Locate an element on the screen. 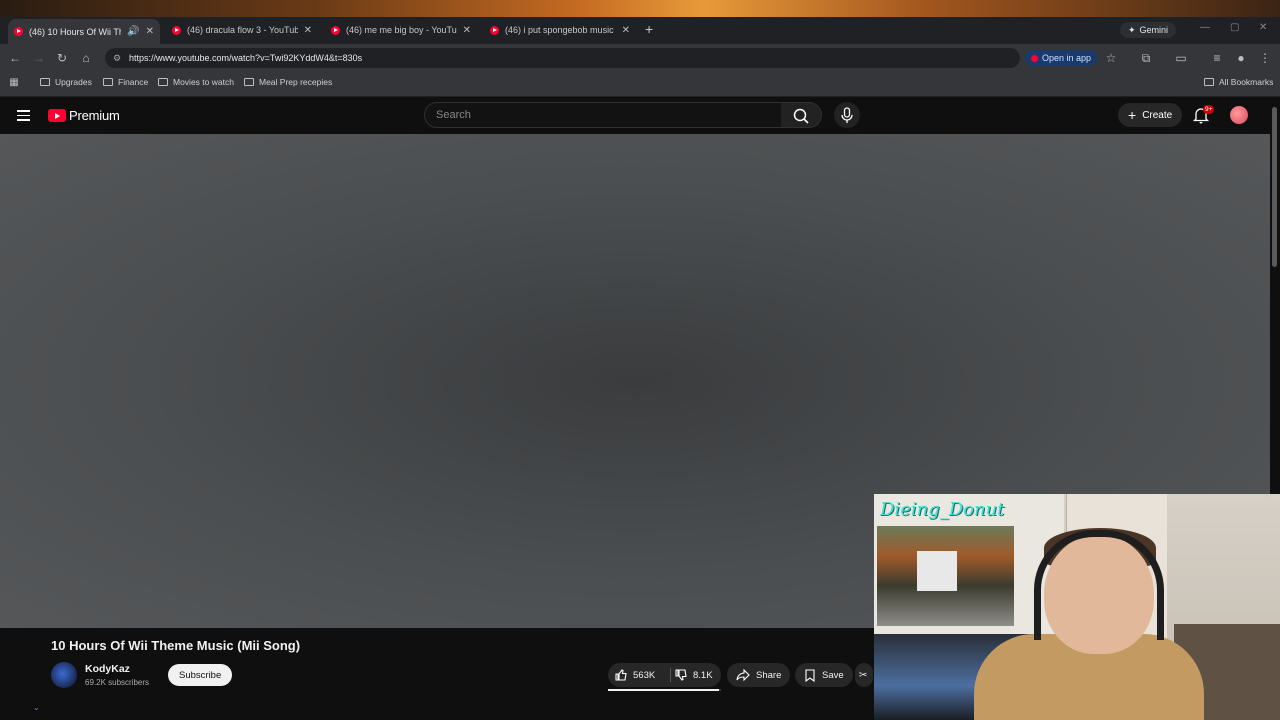 The image size is (1280, 720). bookmark-finance: Finance is located at coordinates (125, 82).